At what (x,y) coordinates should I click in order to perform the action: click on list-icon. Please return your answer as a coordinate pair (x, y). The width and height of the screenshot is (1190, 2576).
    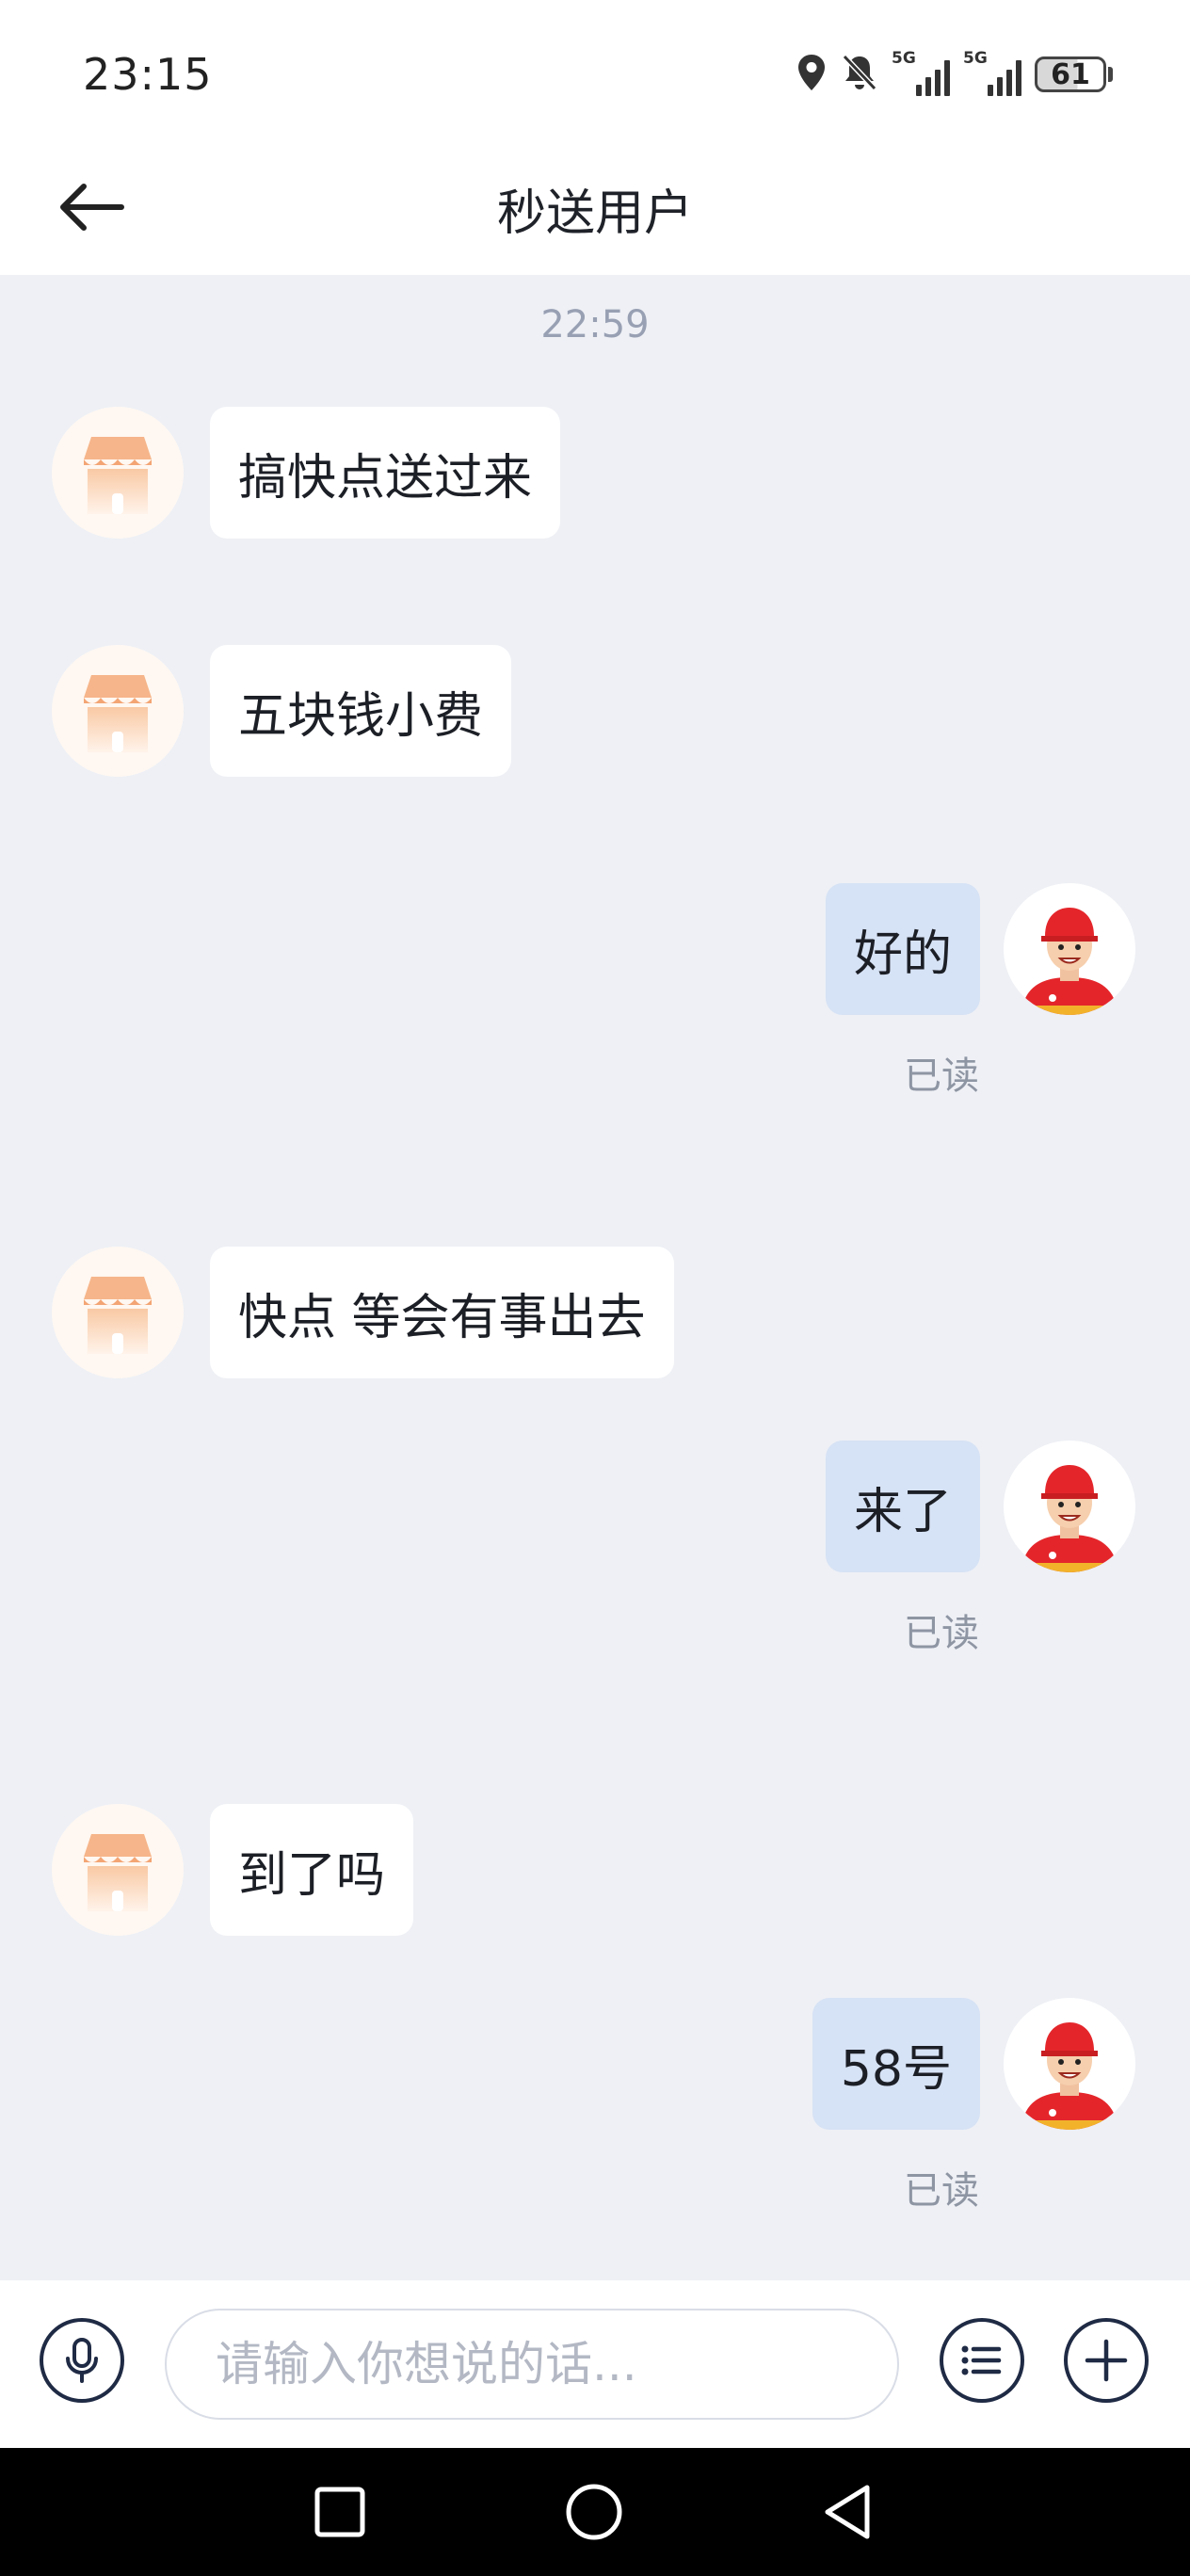
    Looking at the image, I should click on (981, 2360).